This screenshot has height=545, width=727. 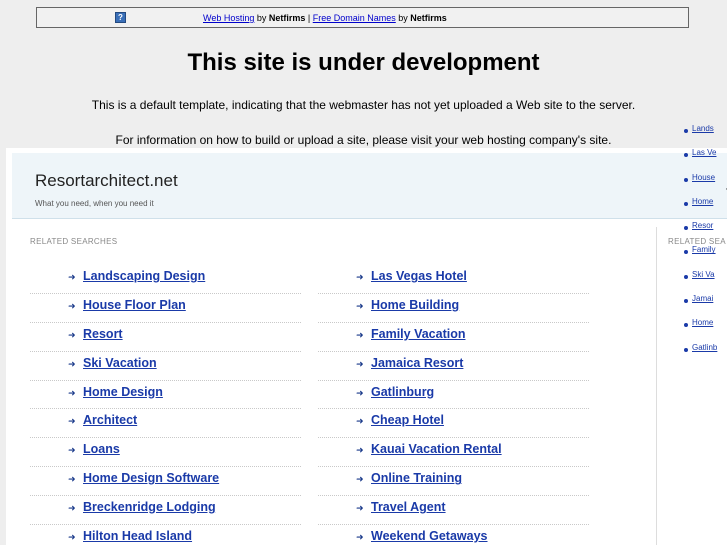 What do you see at coordinates (408, 507) in the screenshot?
I see `related-link: Travel Agent` at bounding box center [408, 507].